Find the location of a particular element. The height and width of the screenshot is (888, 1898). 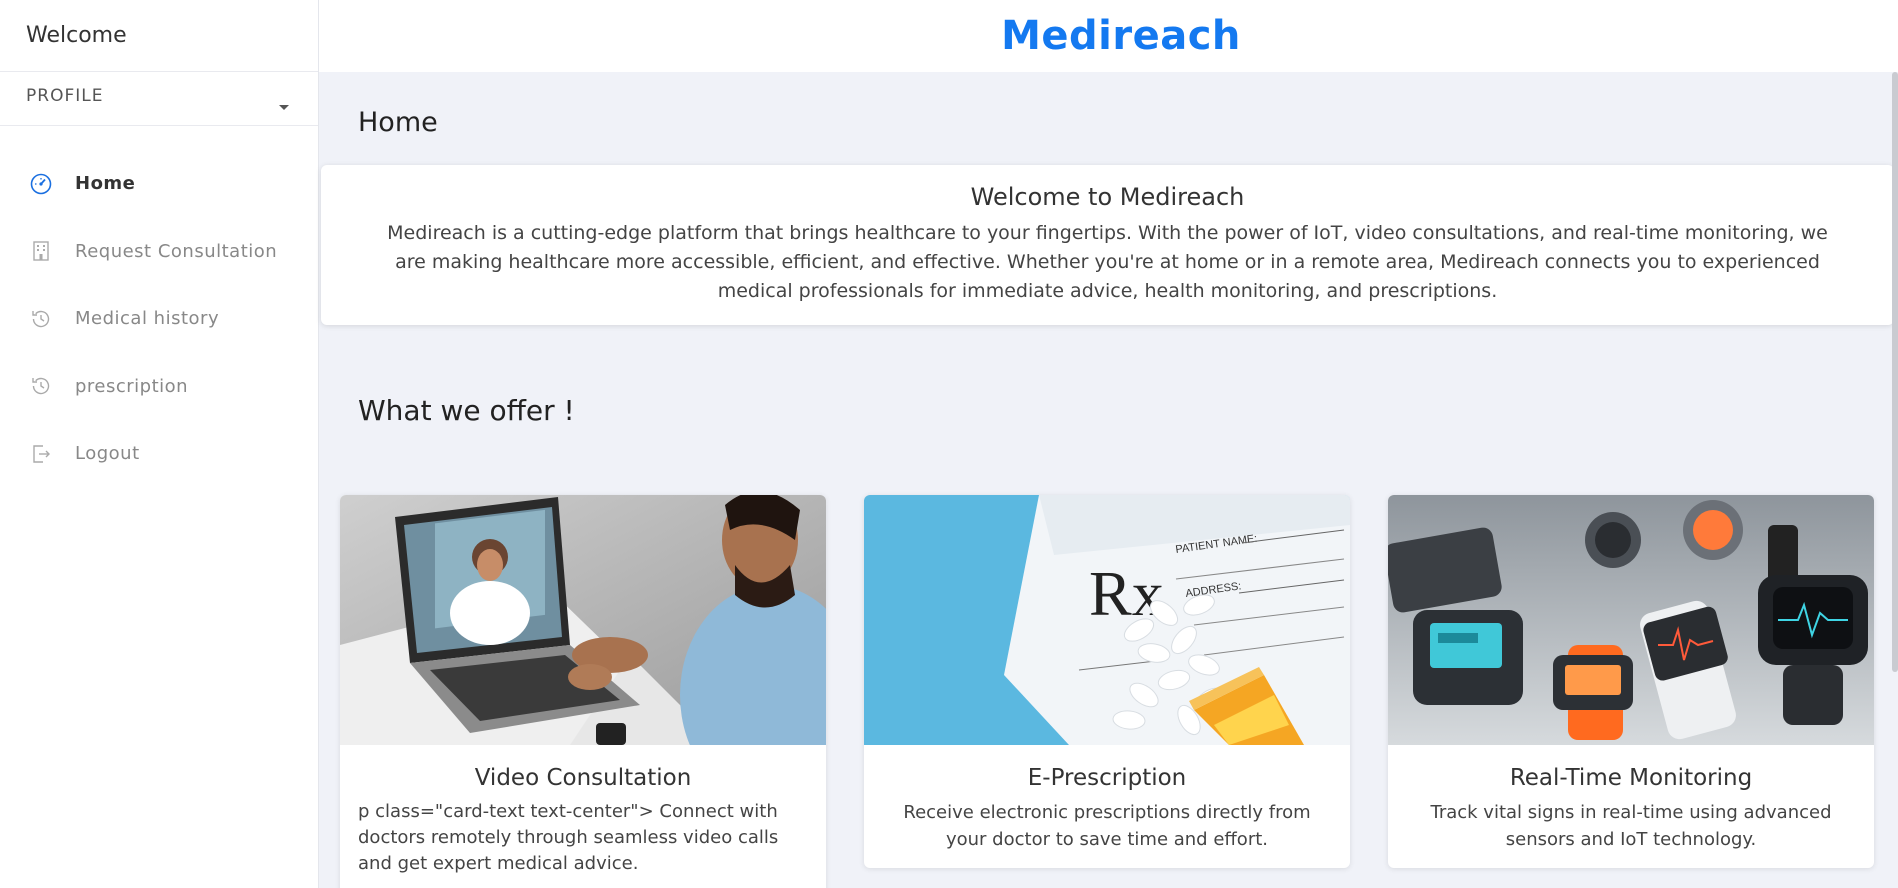

e-prescription-image: Rx PATIENT NAME: ADDRESS: is located at coordinates (1107, 620).